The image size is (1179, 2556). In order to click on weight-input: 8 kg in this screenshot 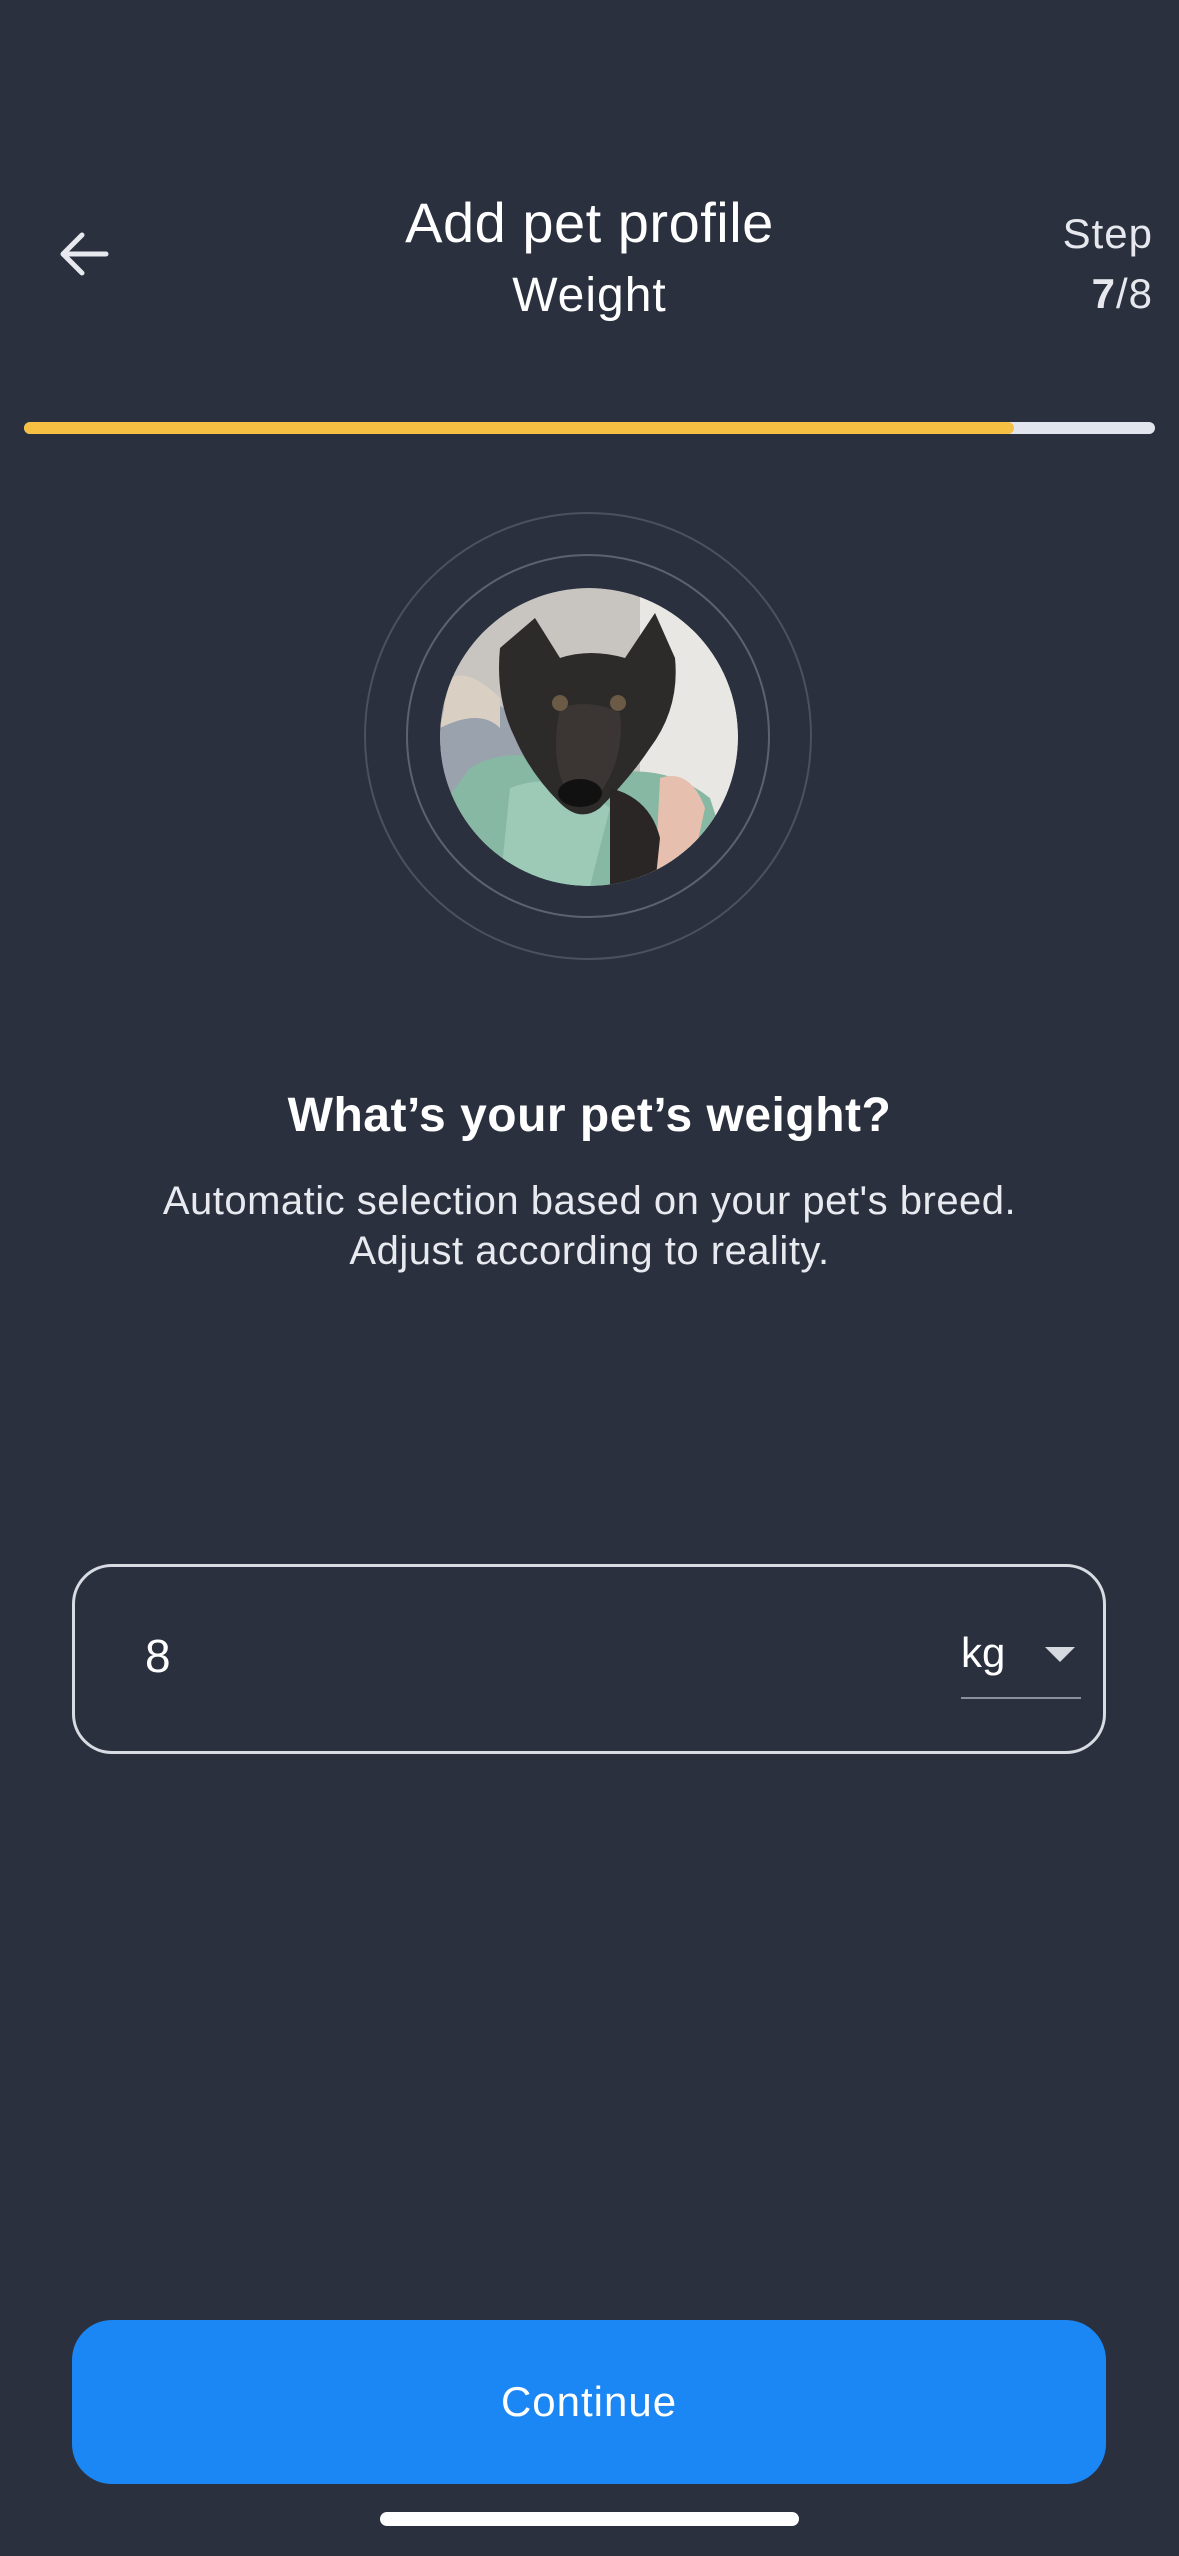, I will do `click(589, 1659)`.